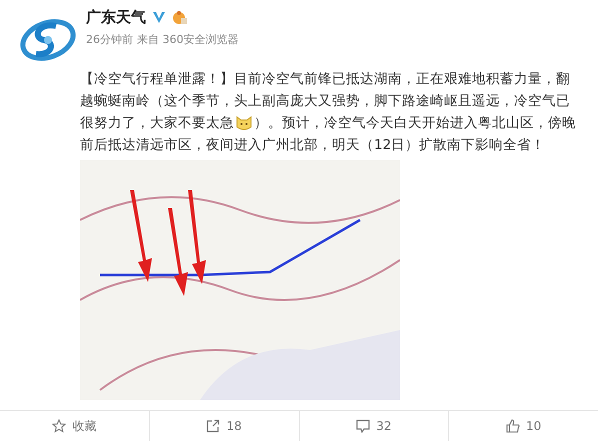 The height and width of the screenshot is (441, 598). What do you see at coordinates (313, 145) in the screenshot?
I see `post-text: 前后抵达清远市区，夜间进入广州北部，明天（12日）扩散南下影响全省！` at bounding box center [313, 145].